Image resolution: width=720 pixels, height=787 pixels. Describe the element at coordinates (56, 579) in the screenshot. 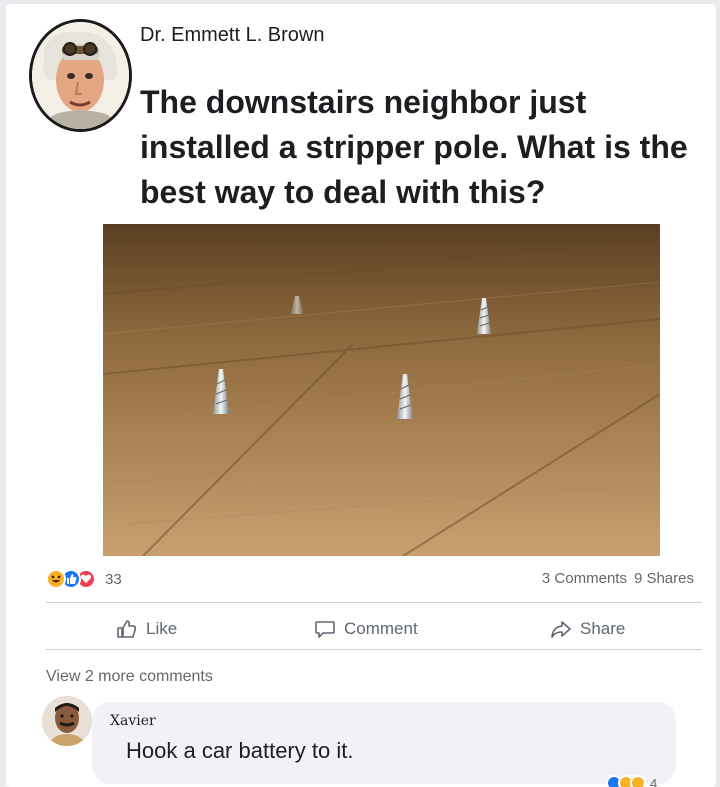

I see `haha-reaction-icon` at that location.